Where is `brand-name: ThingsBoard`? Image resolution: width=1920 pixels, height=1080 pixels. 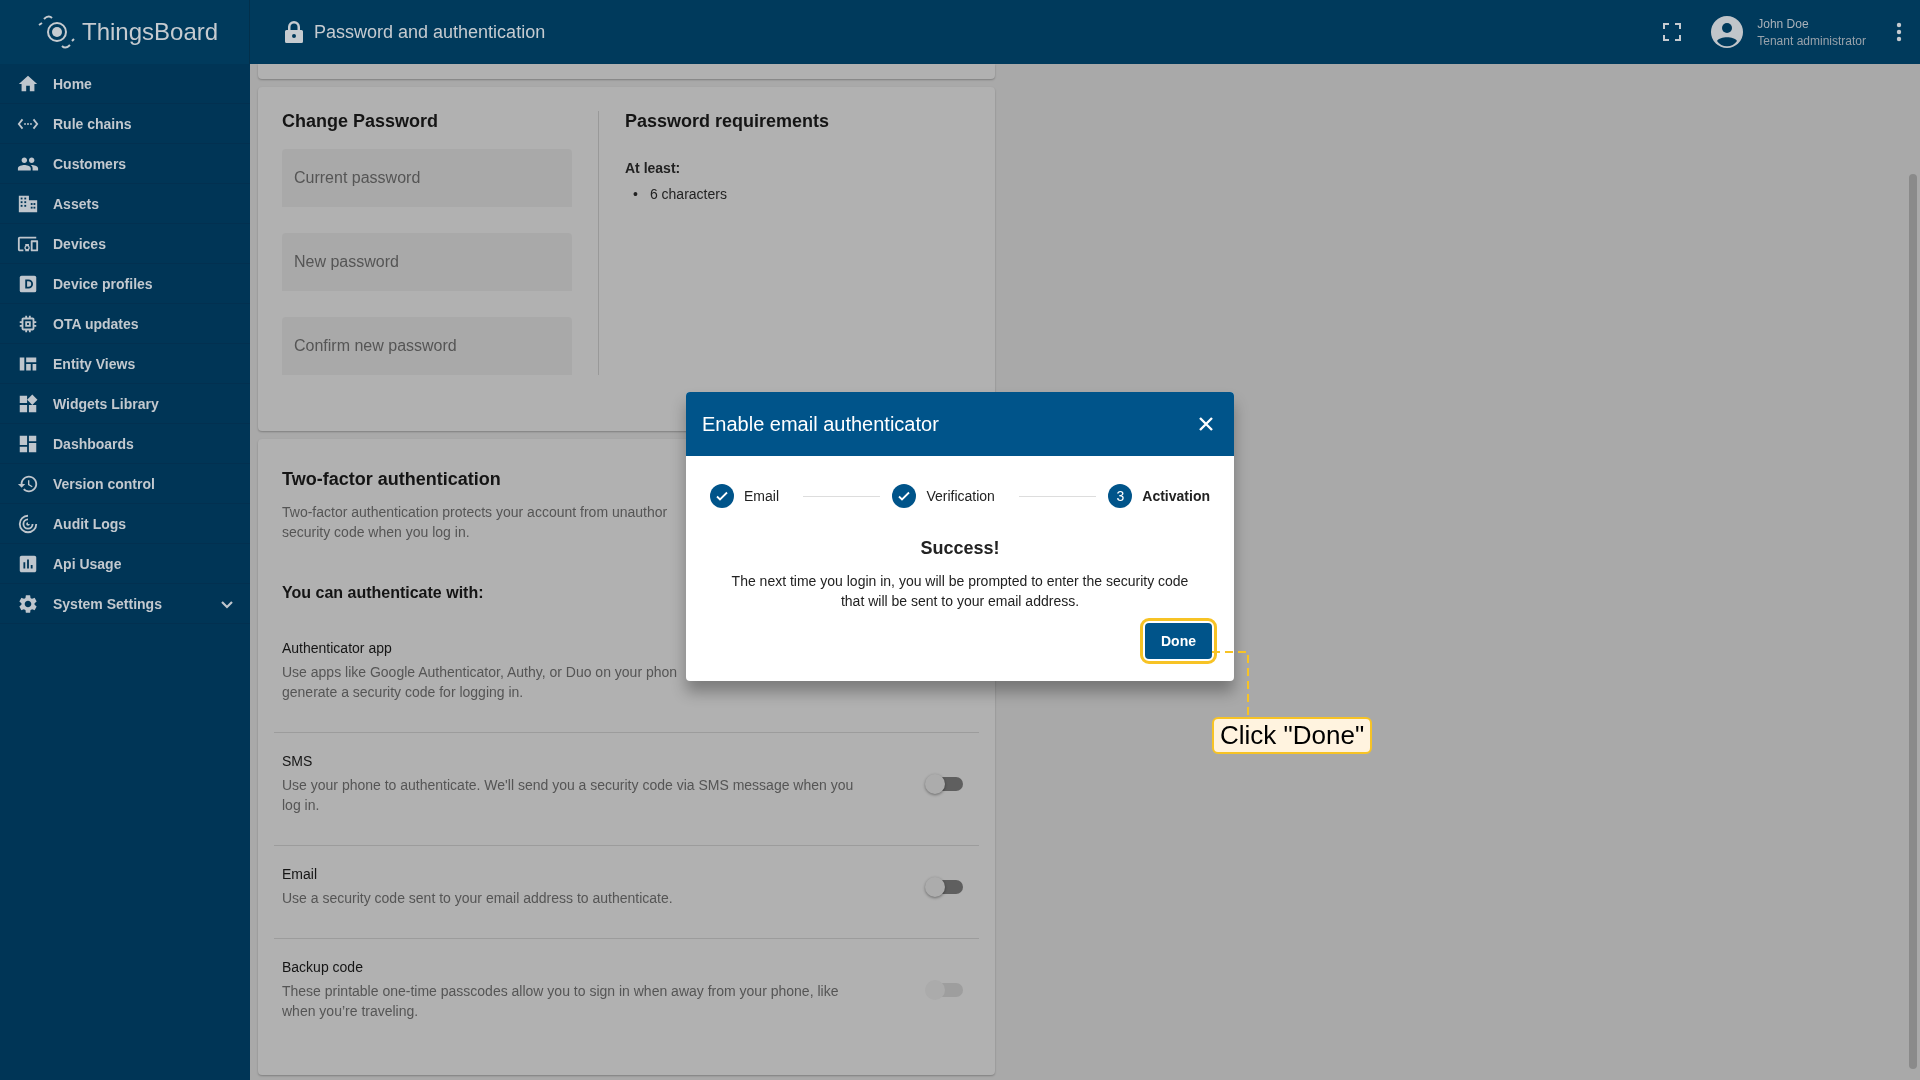 brand-name: ThingsBoard is located at coordinates (150, 32).